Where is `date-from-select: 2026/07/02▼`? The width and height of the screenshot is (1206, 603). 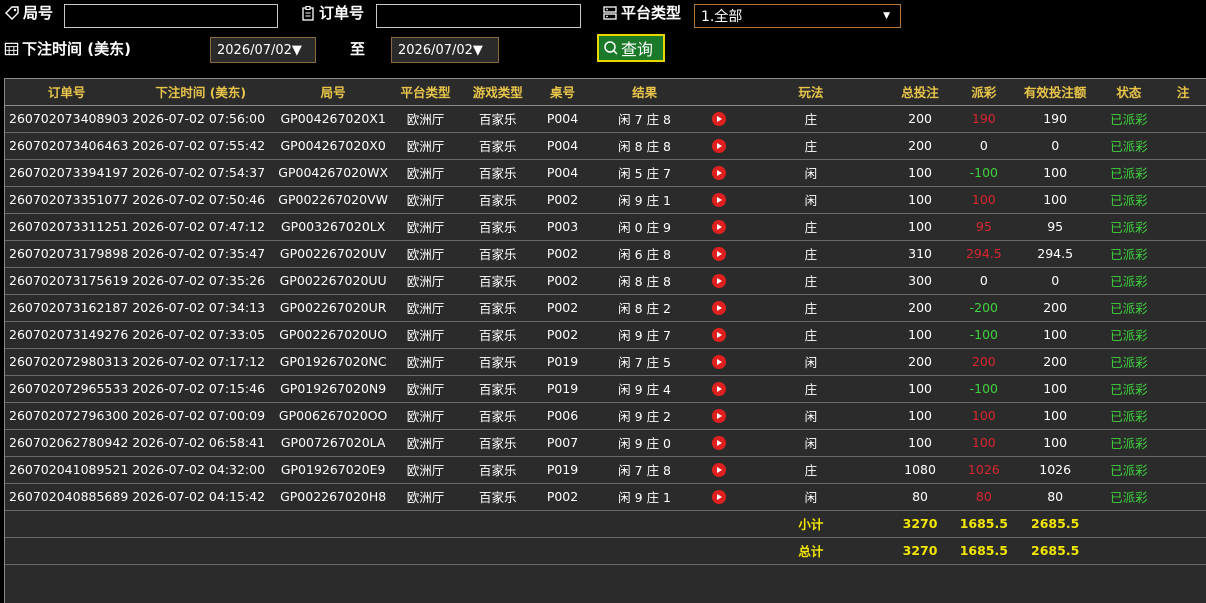
date-from-select: 2026/07/02▼ is located at coordinates (263, 50).